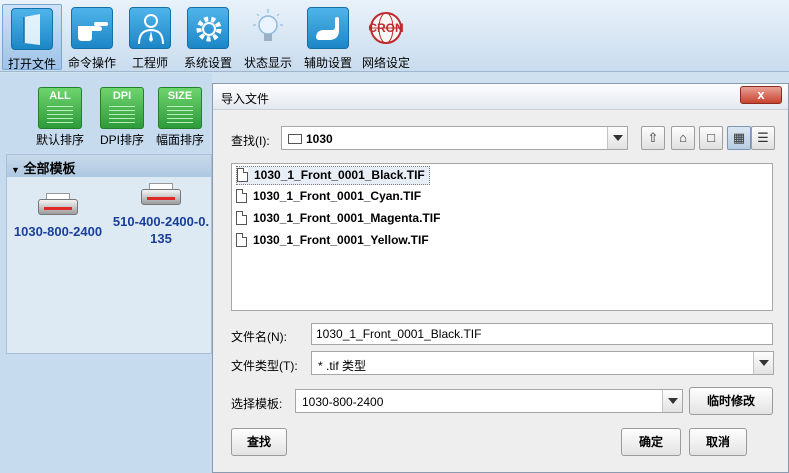 This screenshot has height=473, width=789. I want to click on dialog-titlebar: 导入文件 x, so click(500, 97).